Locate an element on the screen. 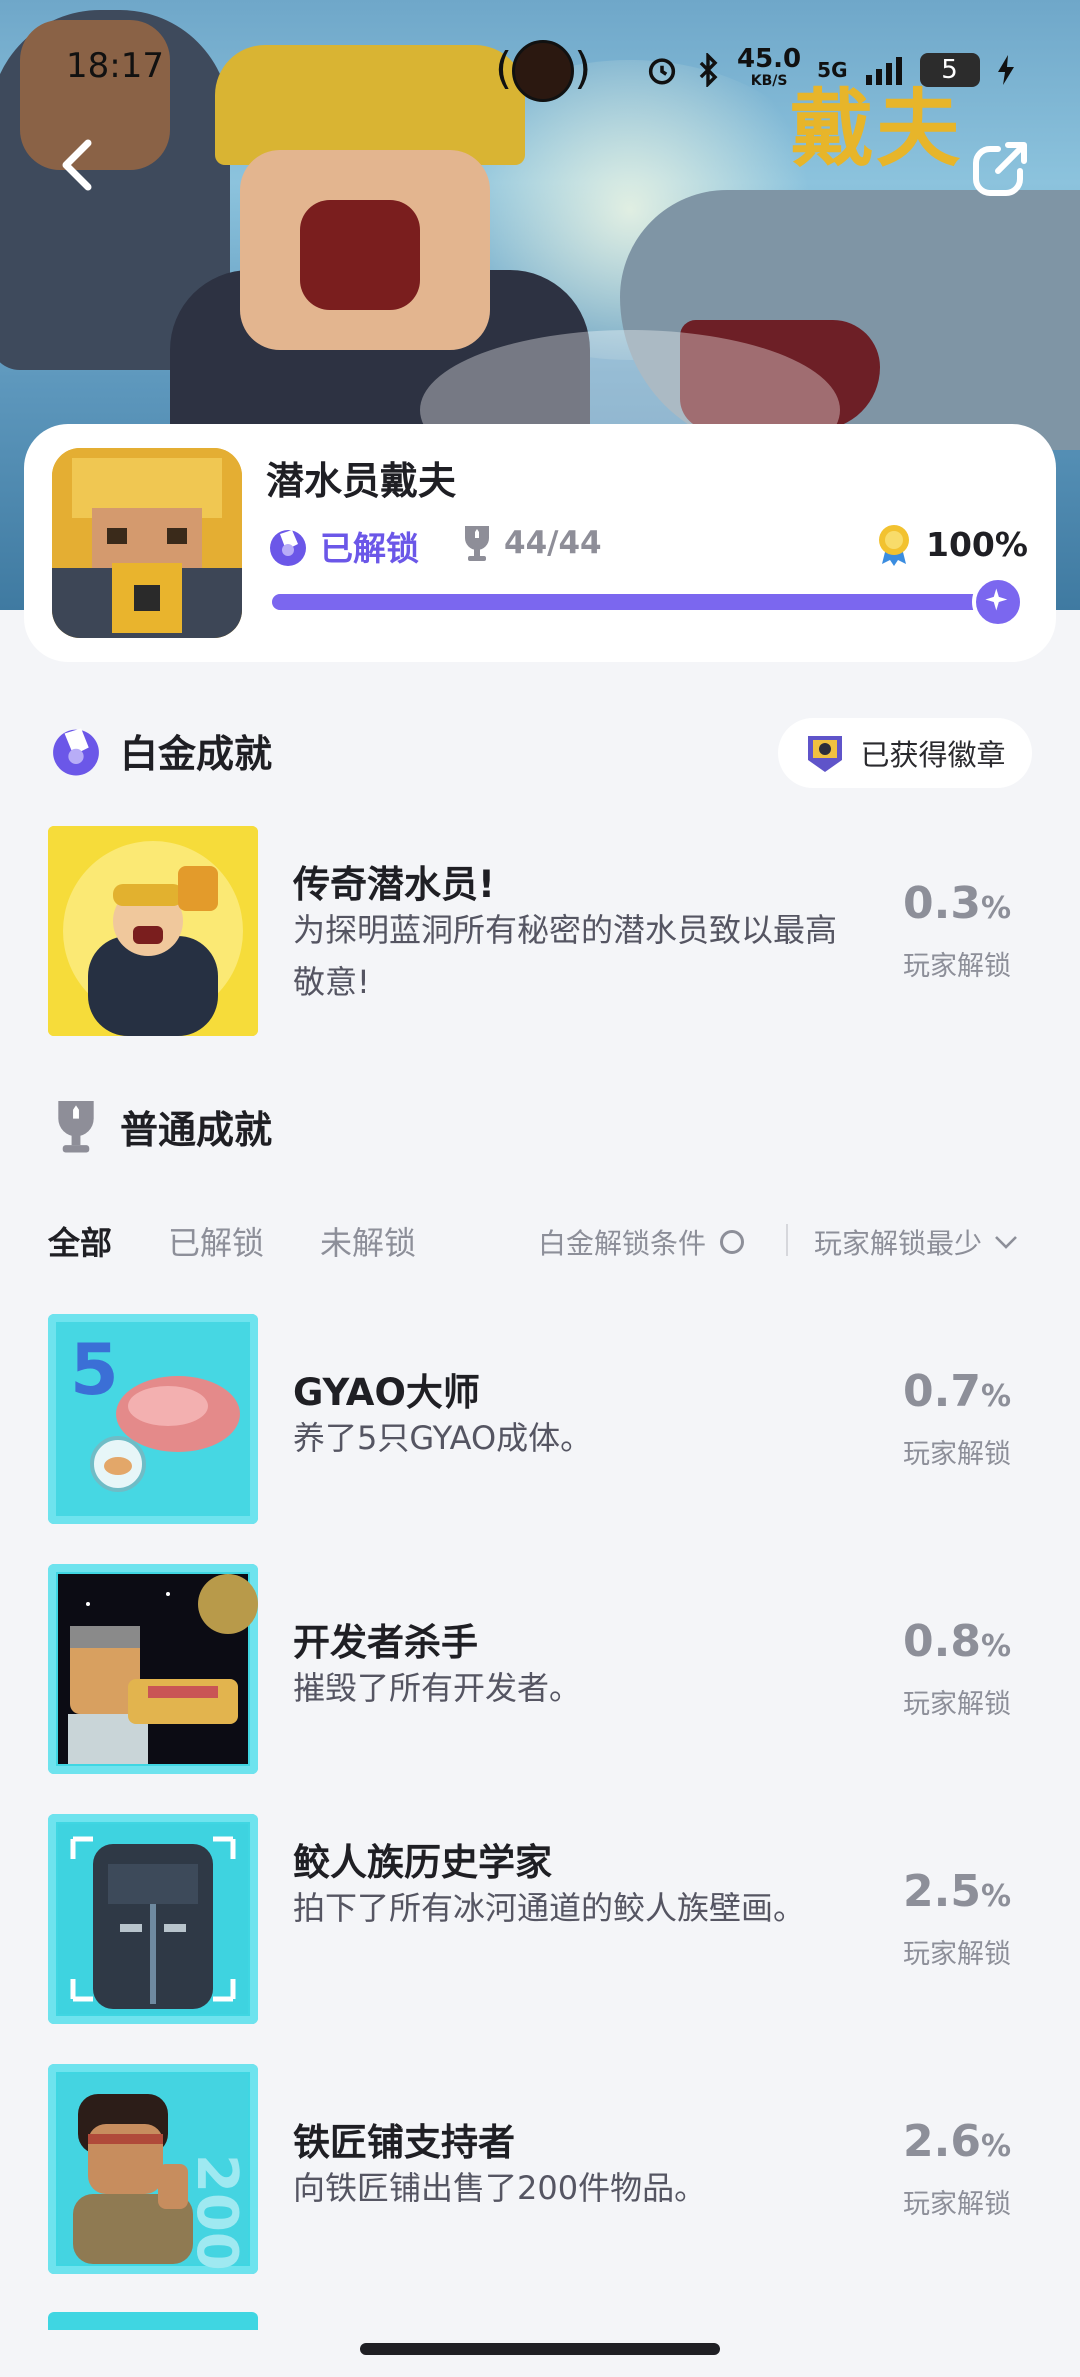 The height and width of the screenshot is (2377, 1080). achievement-filter-bar: 全部 已解锁 未解锁 白金解锁条件 玩家解锁最少 is located at coordinates (540, 1240).